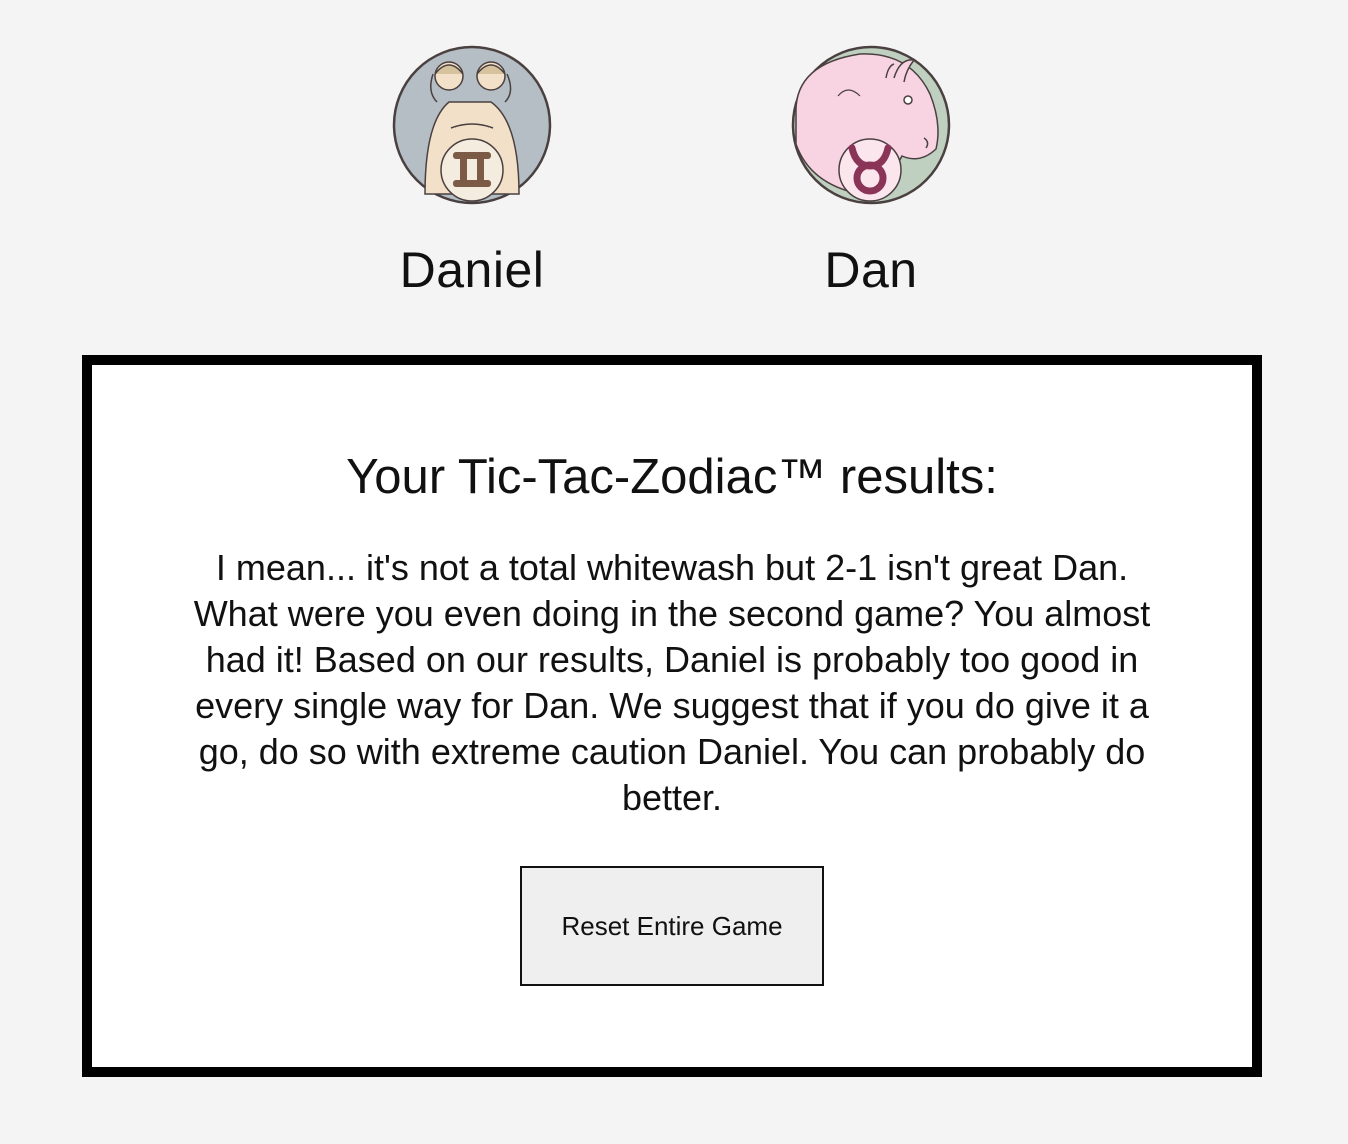 This screenshot has height=1144, width=1348. I want to click on taurus-avatar-icon, so click(871, 125).